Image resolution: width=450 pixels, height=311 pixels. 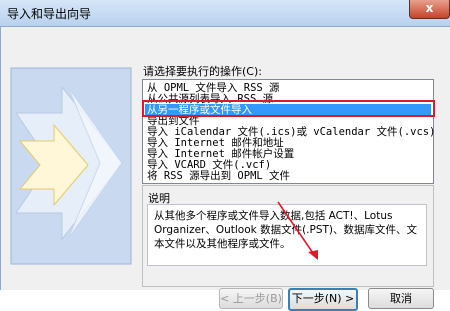 What do you see at coordinates (323, 299) in the screenshot?
I see `next-button: 下一步(N) >` at bounding box center [323, 299].